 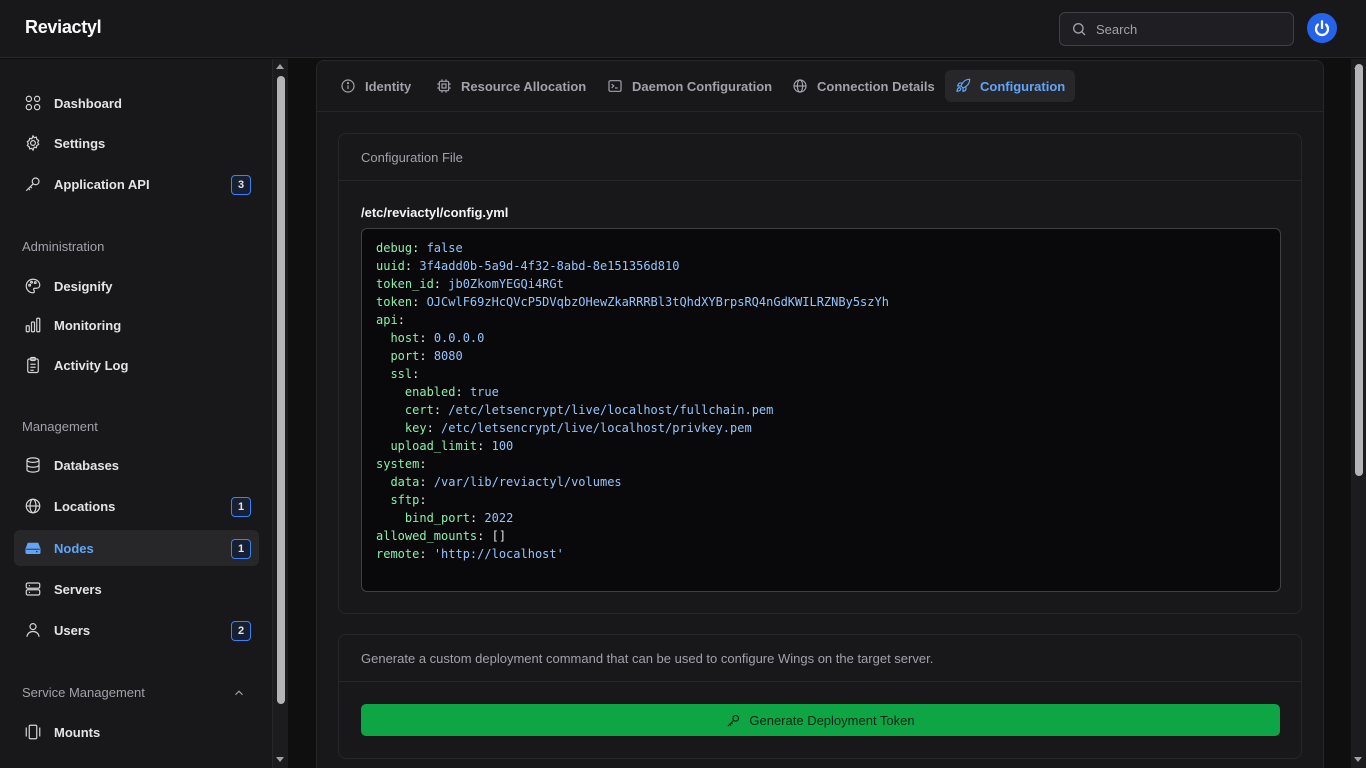 What do you see at coordinates (32, 184) in the screenshot?
I see `key-icon` at bounding box center [32, 184].